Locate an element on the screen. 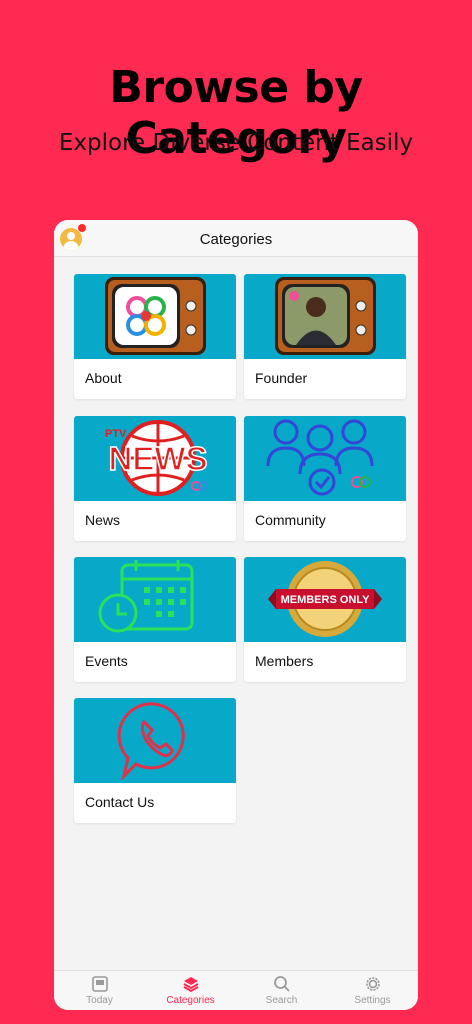 This screenshot has height=1024, width=472. category-label: Community is located at coordinates (290, 520).